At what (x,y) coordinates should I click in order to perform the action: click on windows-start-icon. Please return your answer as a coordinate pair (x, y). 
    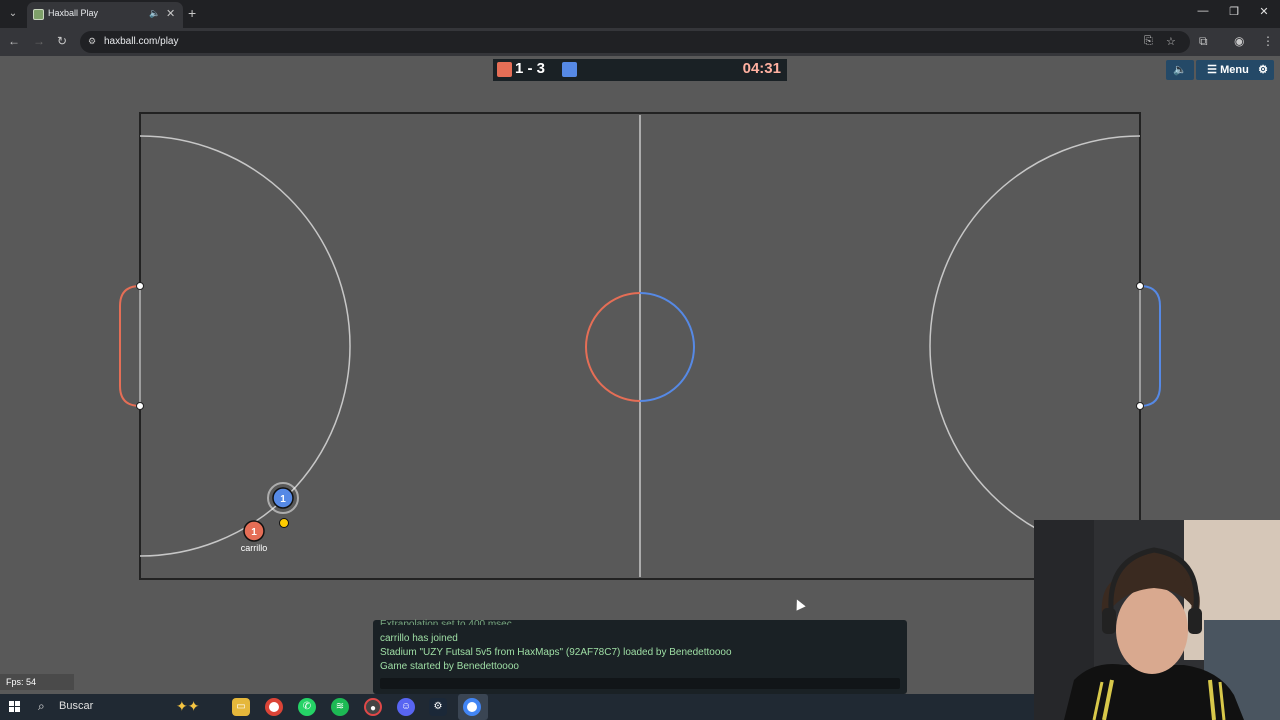
    Looking at the image, I should click on (15, 707).